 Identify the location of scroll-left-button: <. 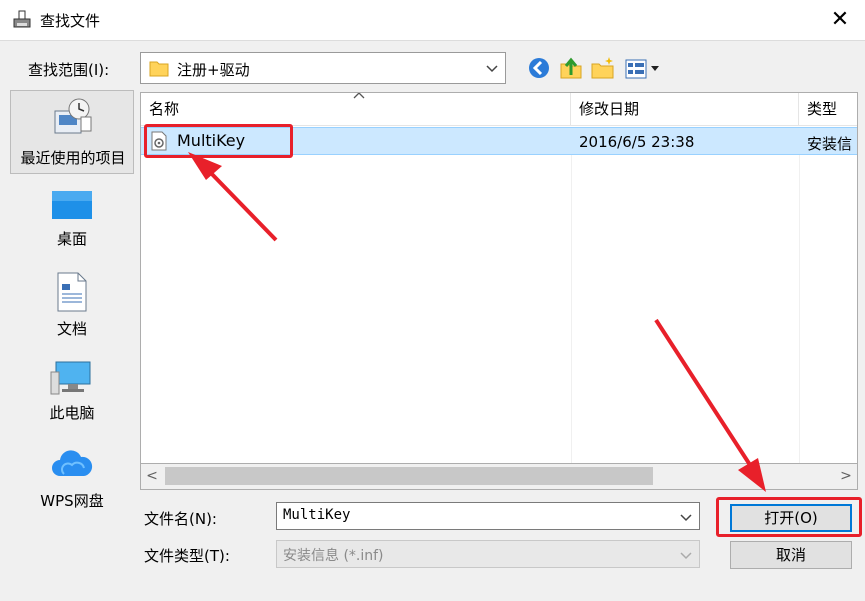
(152, 476).